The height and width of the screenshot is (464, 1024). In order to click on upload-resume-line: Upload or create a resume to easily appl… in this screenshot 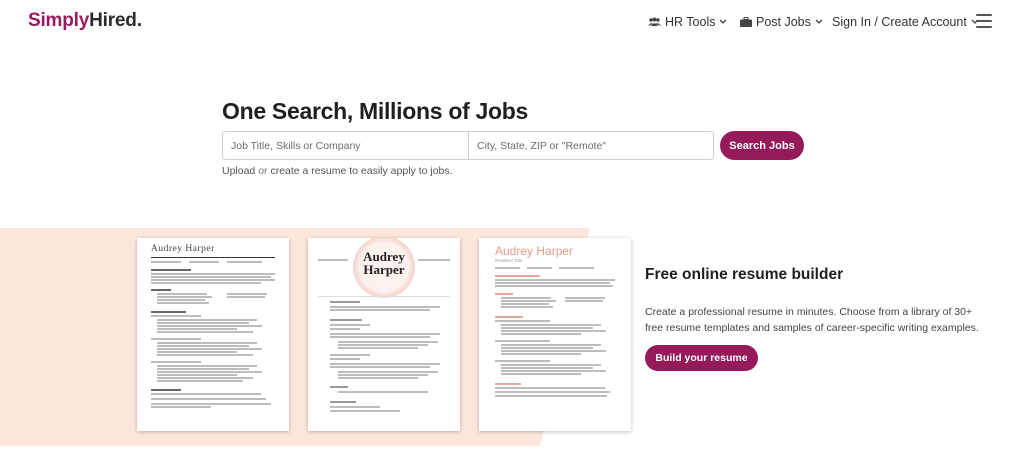, I will do `click(337, 171)`.